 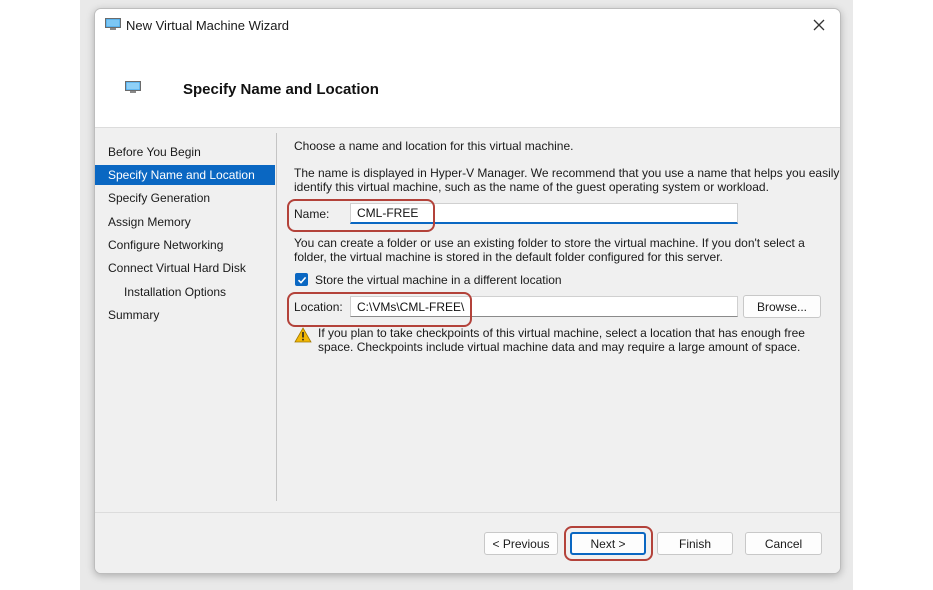 I want to click on wizard-header: Specify Name and Location, so click(x=467, y=84).